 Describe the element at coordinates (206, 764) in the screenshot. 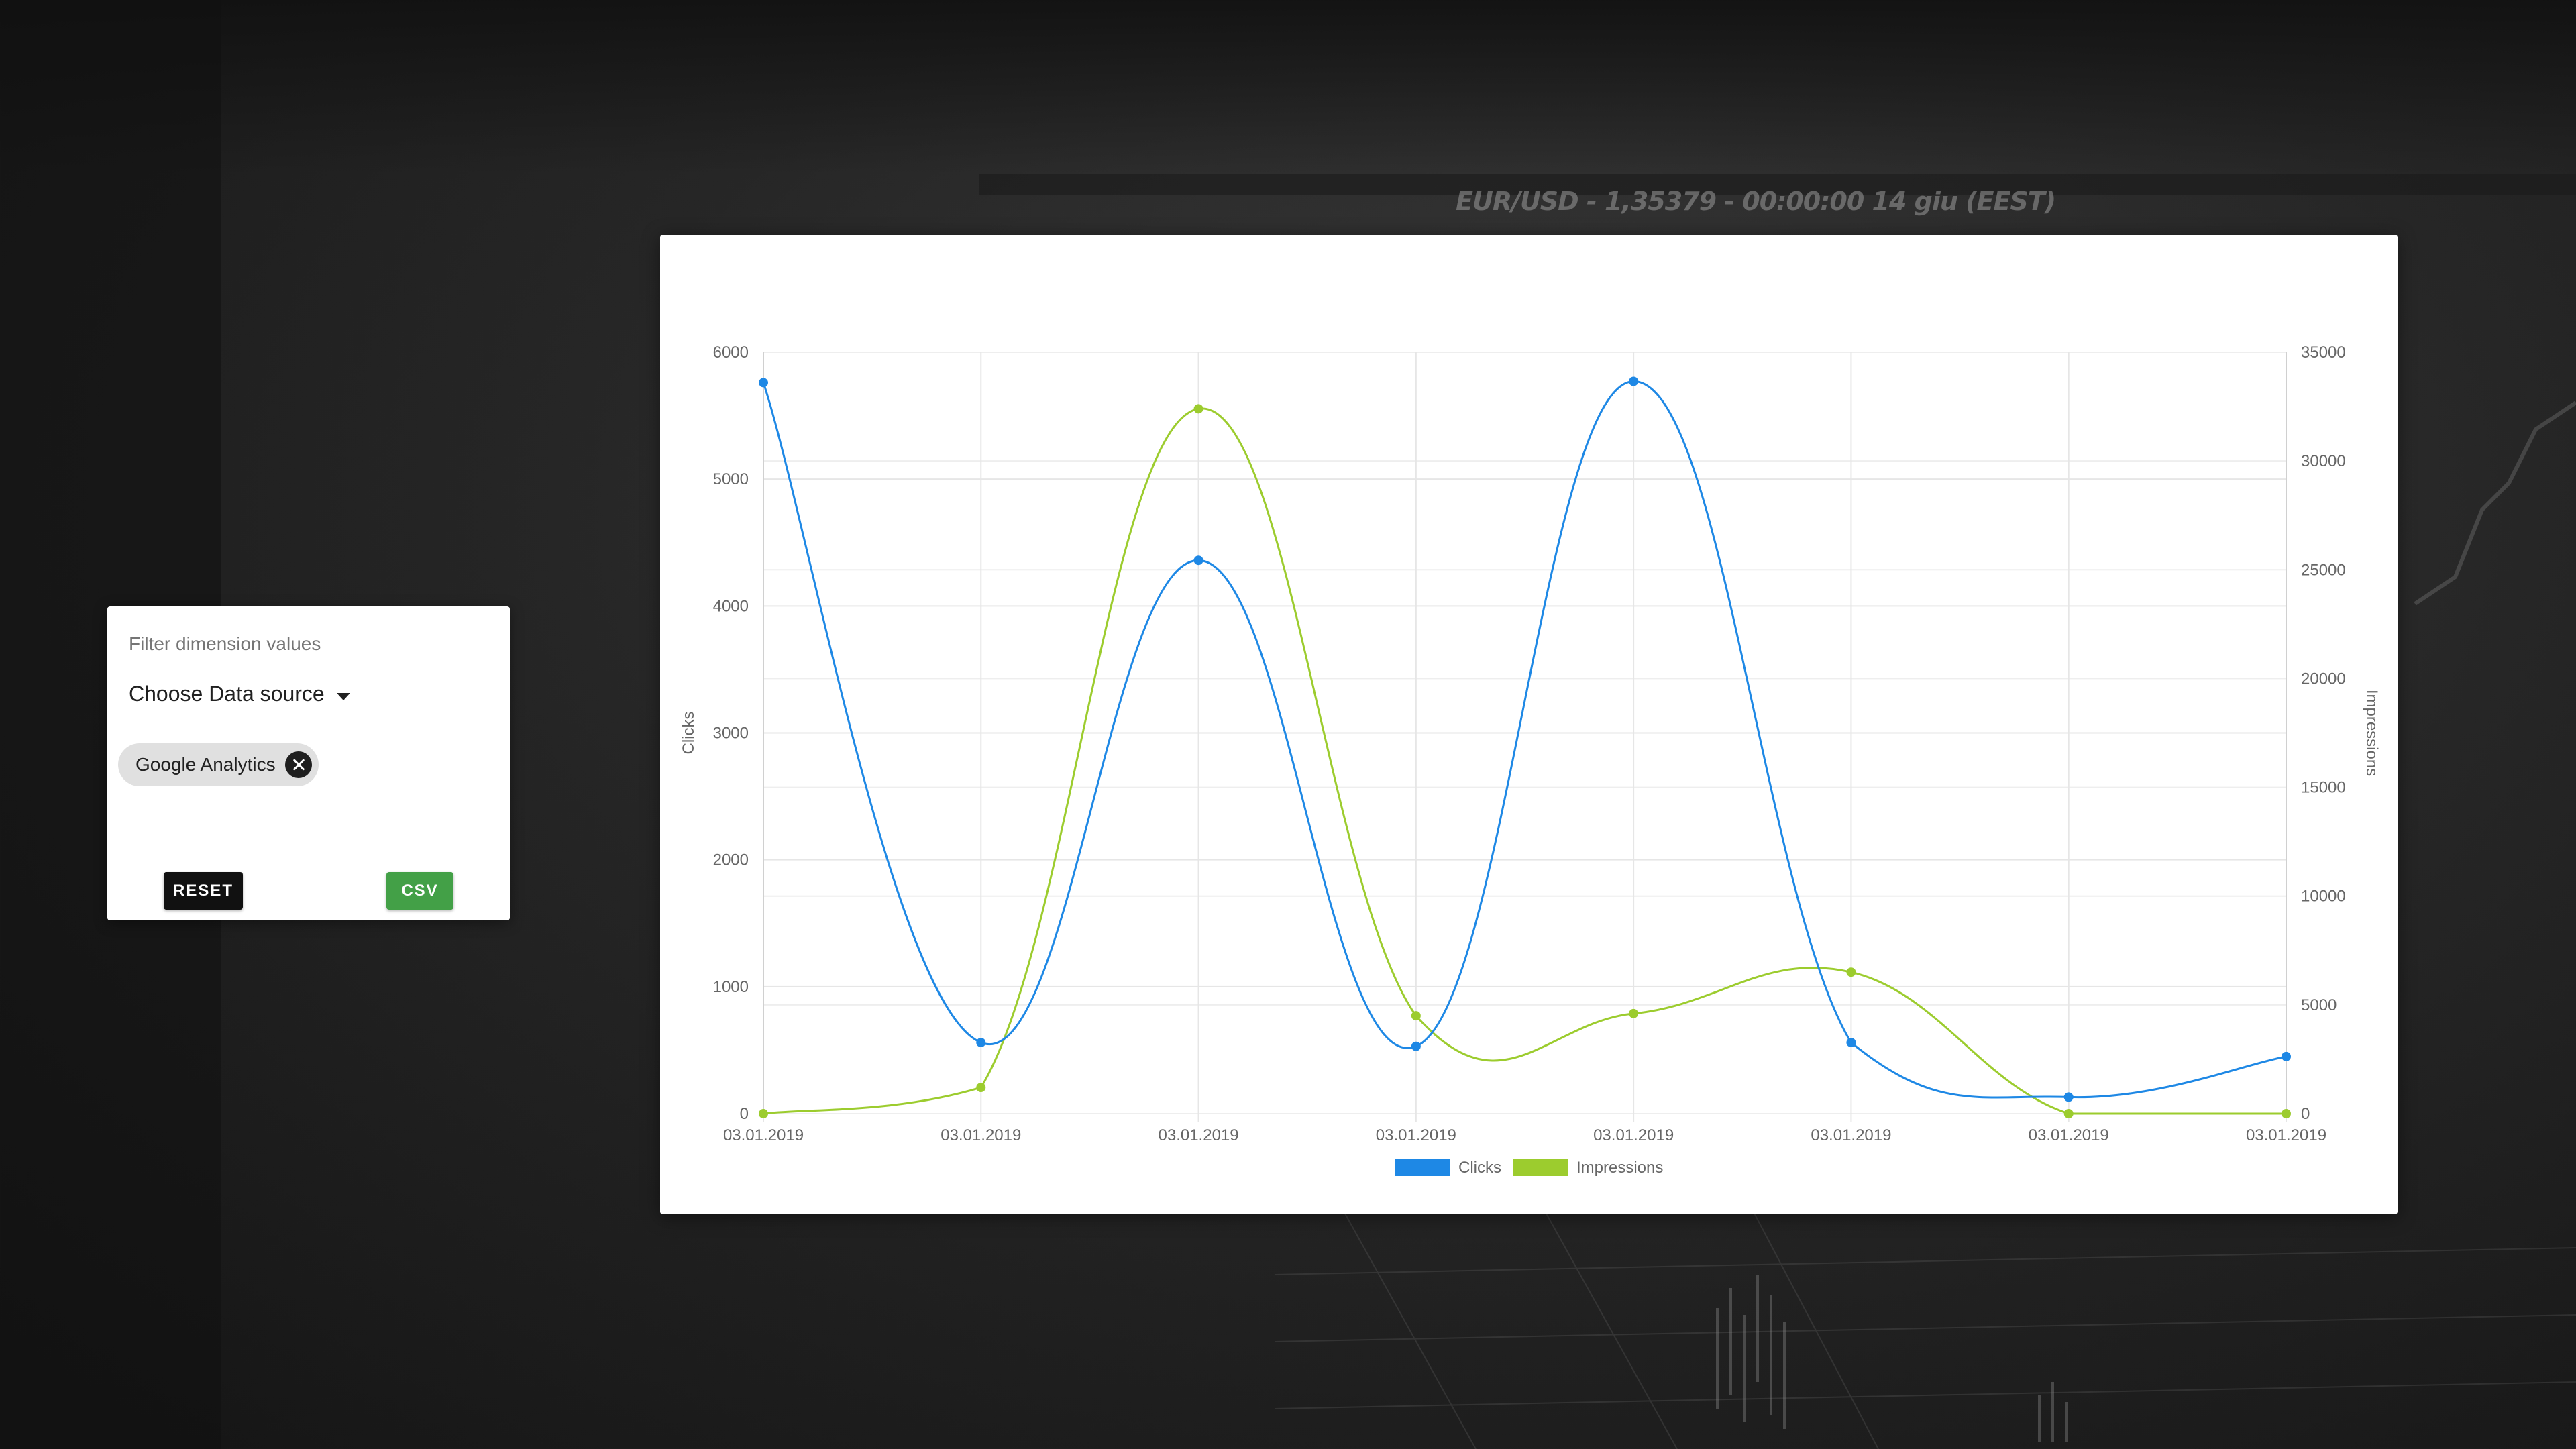

I see `chip-label: Google Analytics` at that location.